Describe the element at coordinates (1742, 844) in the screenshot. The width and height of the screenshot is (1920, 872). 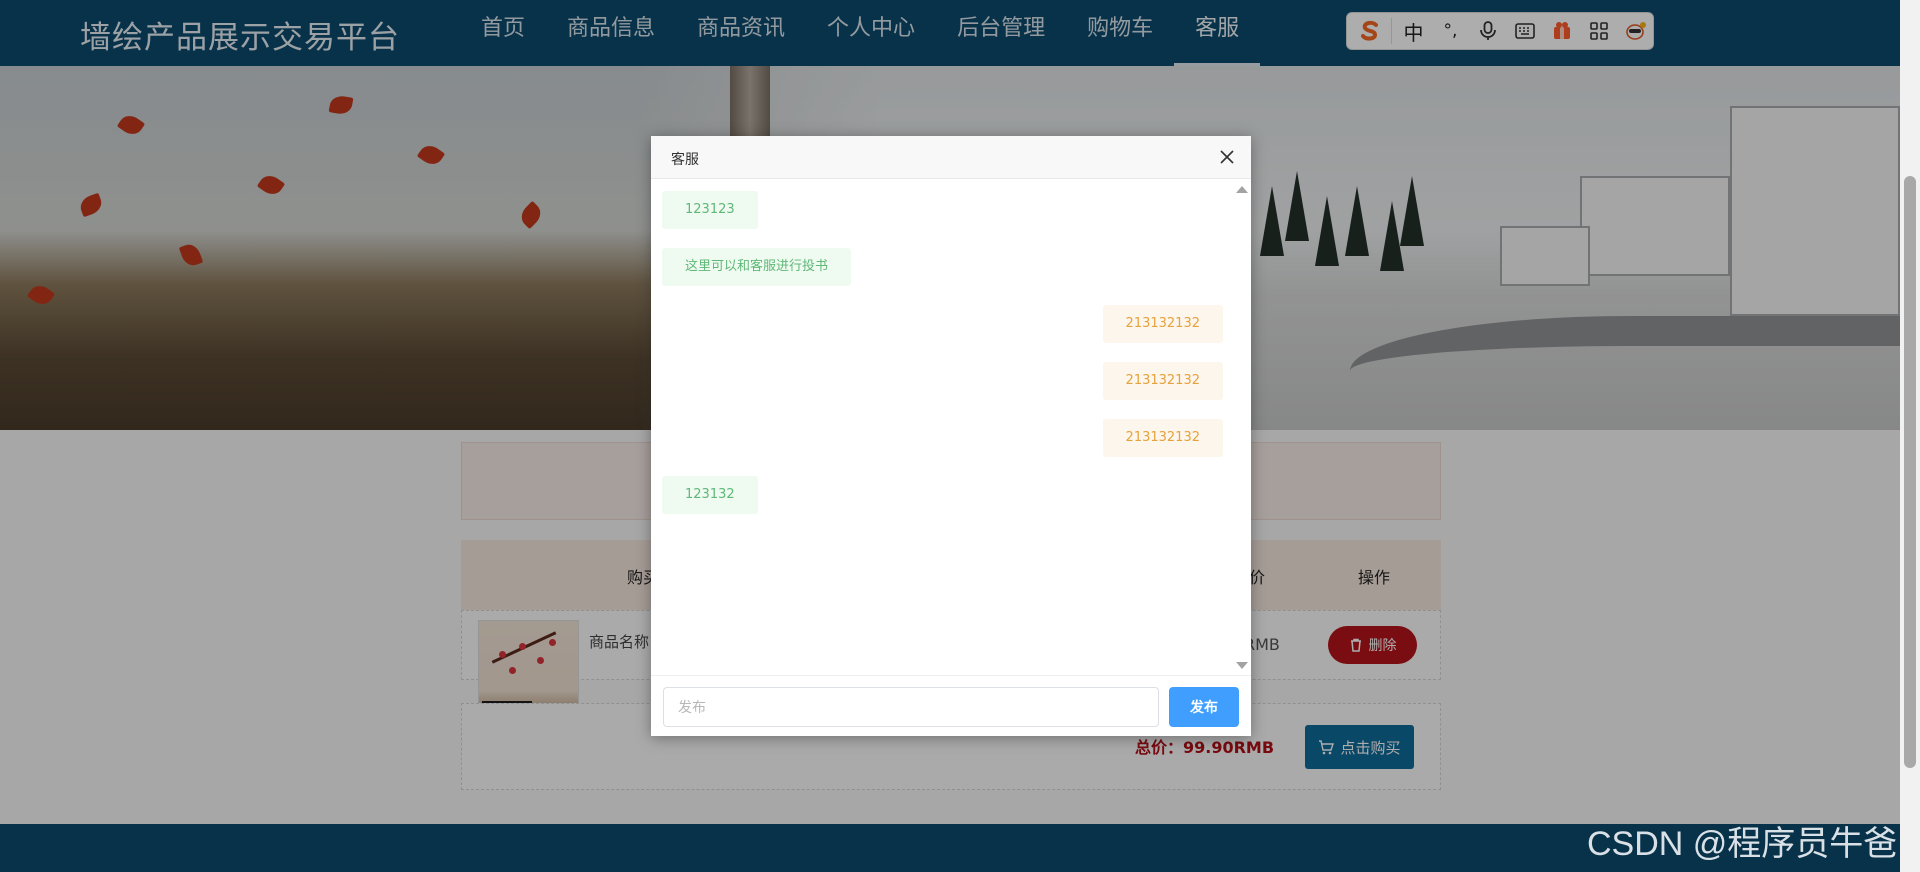
I see `csdn-watermark: CSDN @程序员牛爸` at that location.